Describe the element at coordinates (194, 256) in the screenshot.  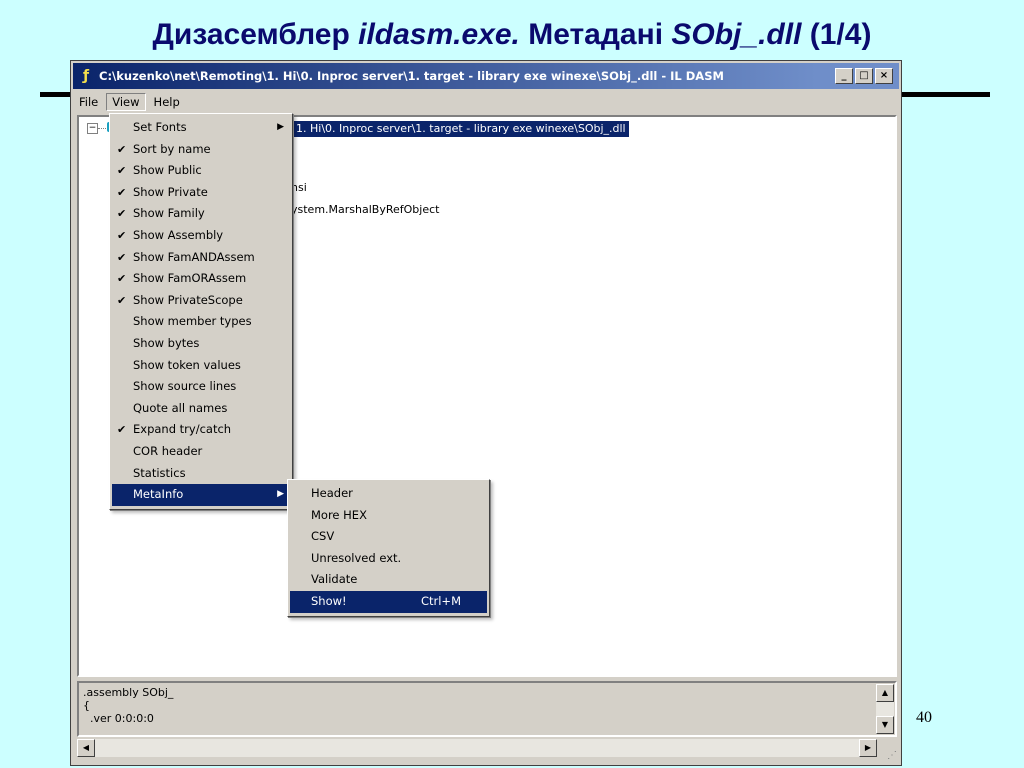
I see `view-menu-item-label: Show FamANDAssem` at that location.